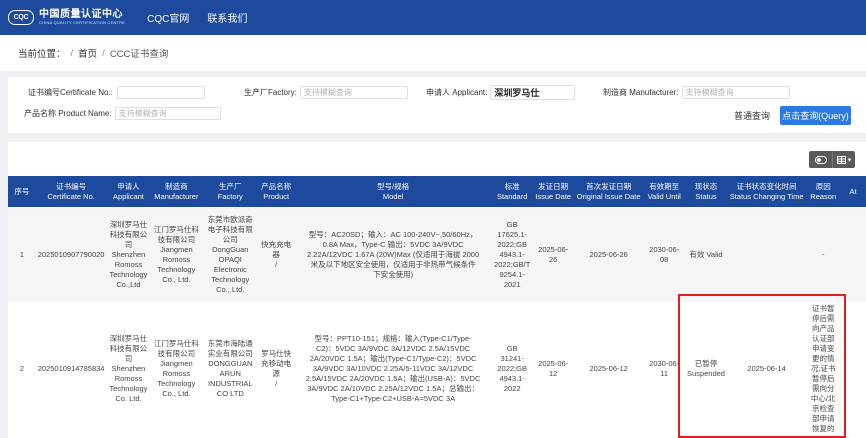 This screenshot has width=866, height=438. Describe the element at coordinates (664, 191) in the screenshot. I see `col-valid-until-header: 有效期至 Valid Until` at that location.